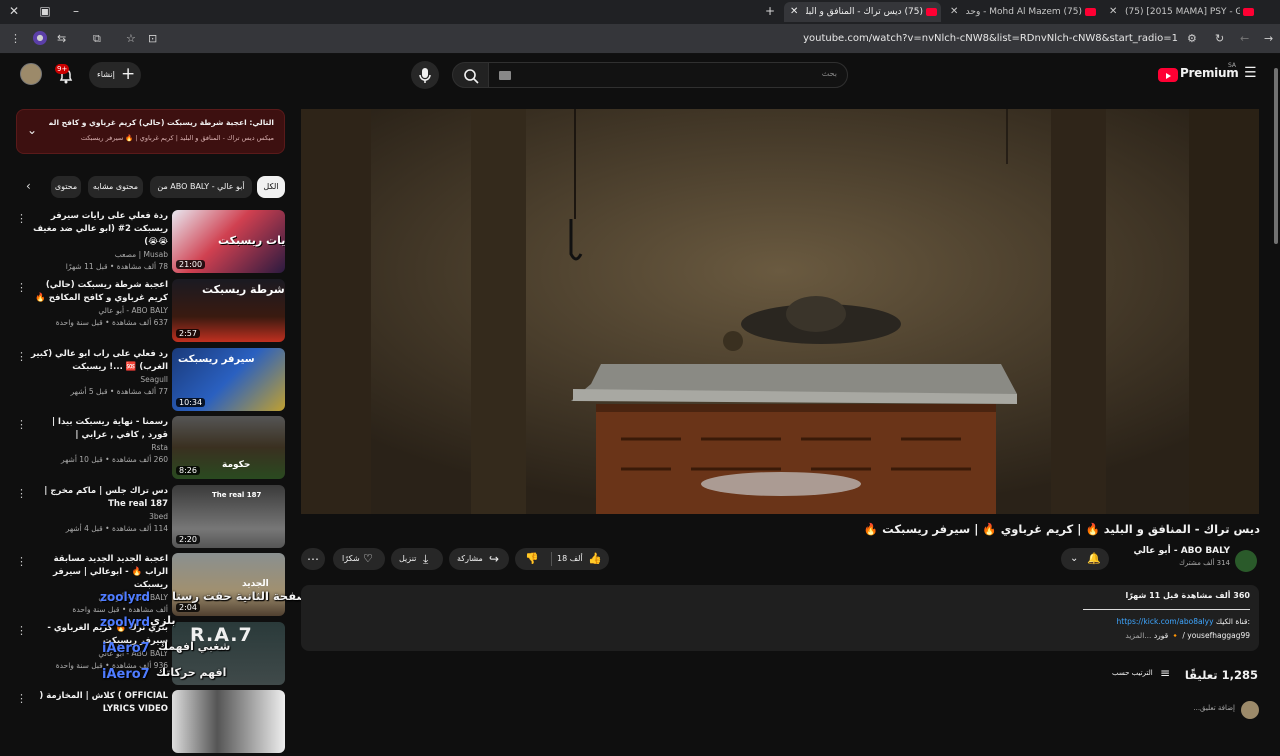 The height and width of the screenshot is (756, 1280). What do you see at coordinates (97, 39) in the screenshot?
I see `puzzle-icon: ⧉` at bounding box center [97, 39].